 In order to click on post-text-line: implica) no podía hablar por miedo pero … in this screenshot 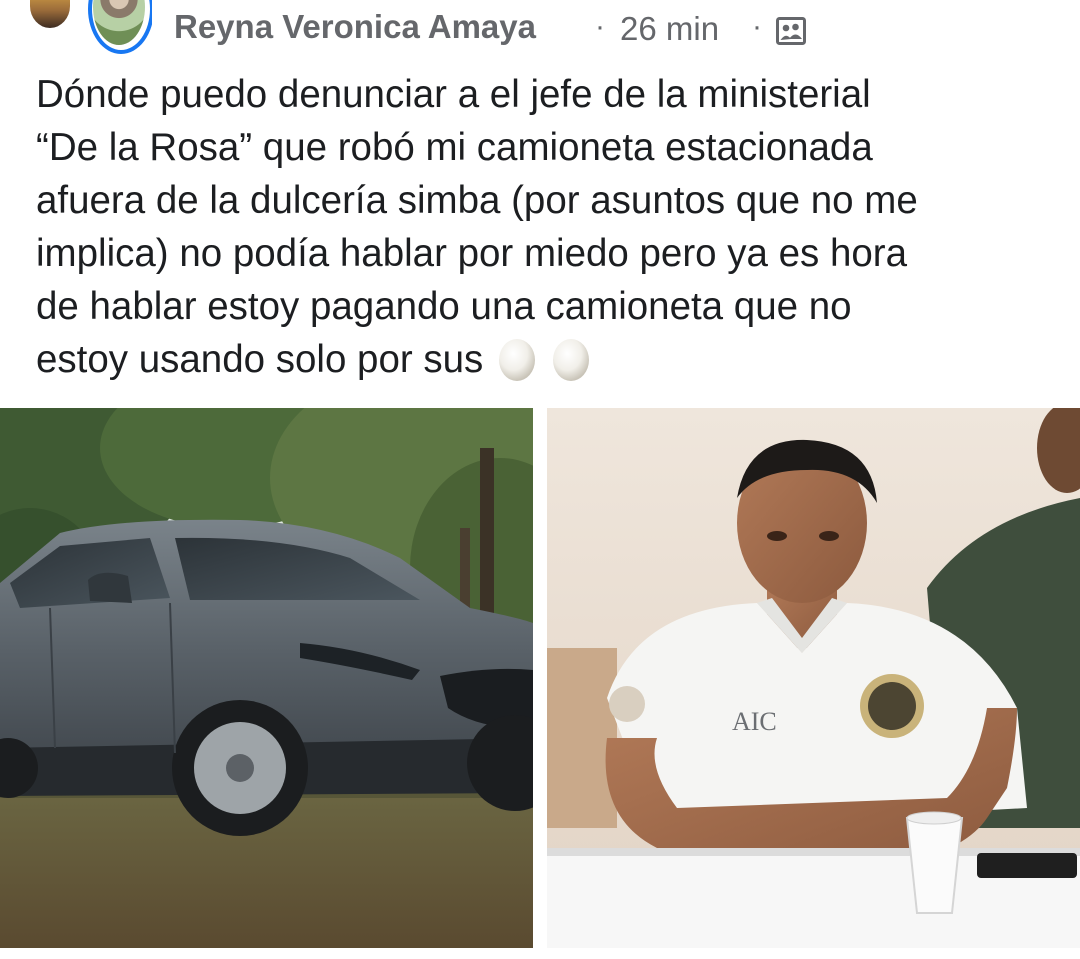, I will do `click(472, 253)`.